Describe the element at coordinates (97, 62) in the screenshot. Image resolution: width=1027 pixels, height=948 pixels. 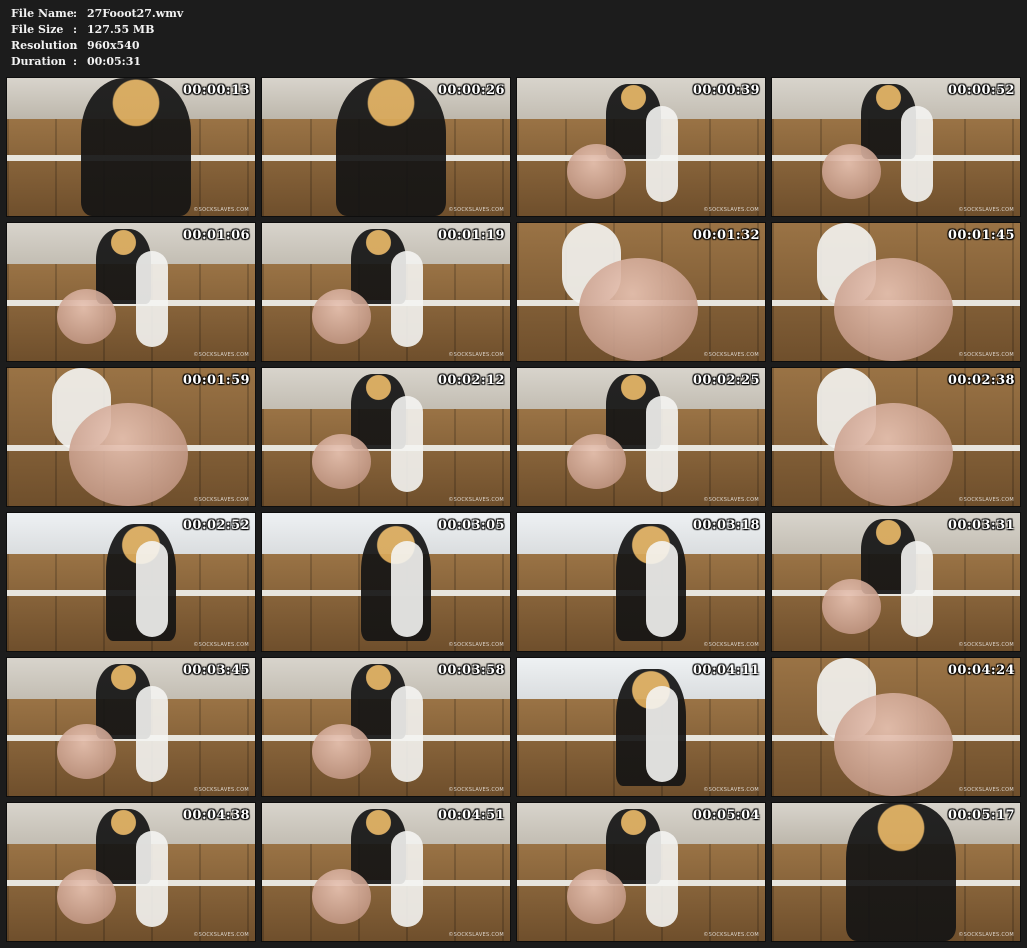
I see `file-info-row: Duration:00:05:31` at that location.